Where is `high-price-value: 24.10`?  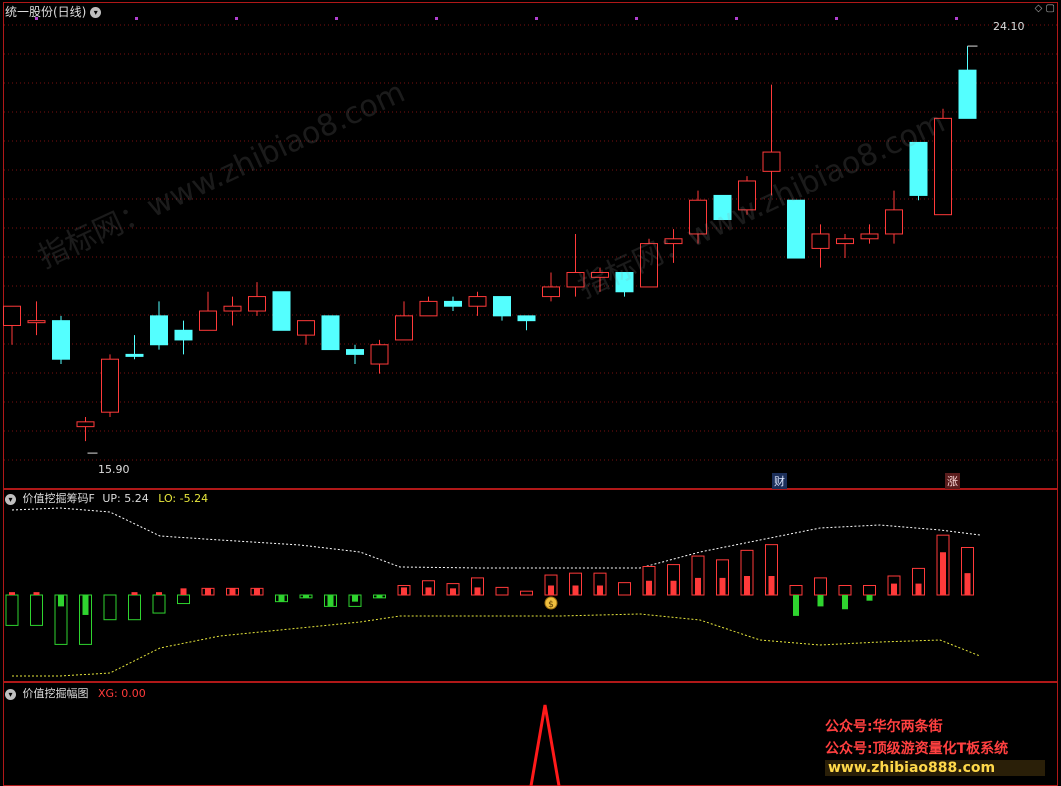
high-price-value: 24.10 is located at coordinates (1009, 26).